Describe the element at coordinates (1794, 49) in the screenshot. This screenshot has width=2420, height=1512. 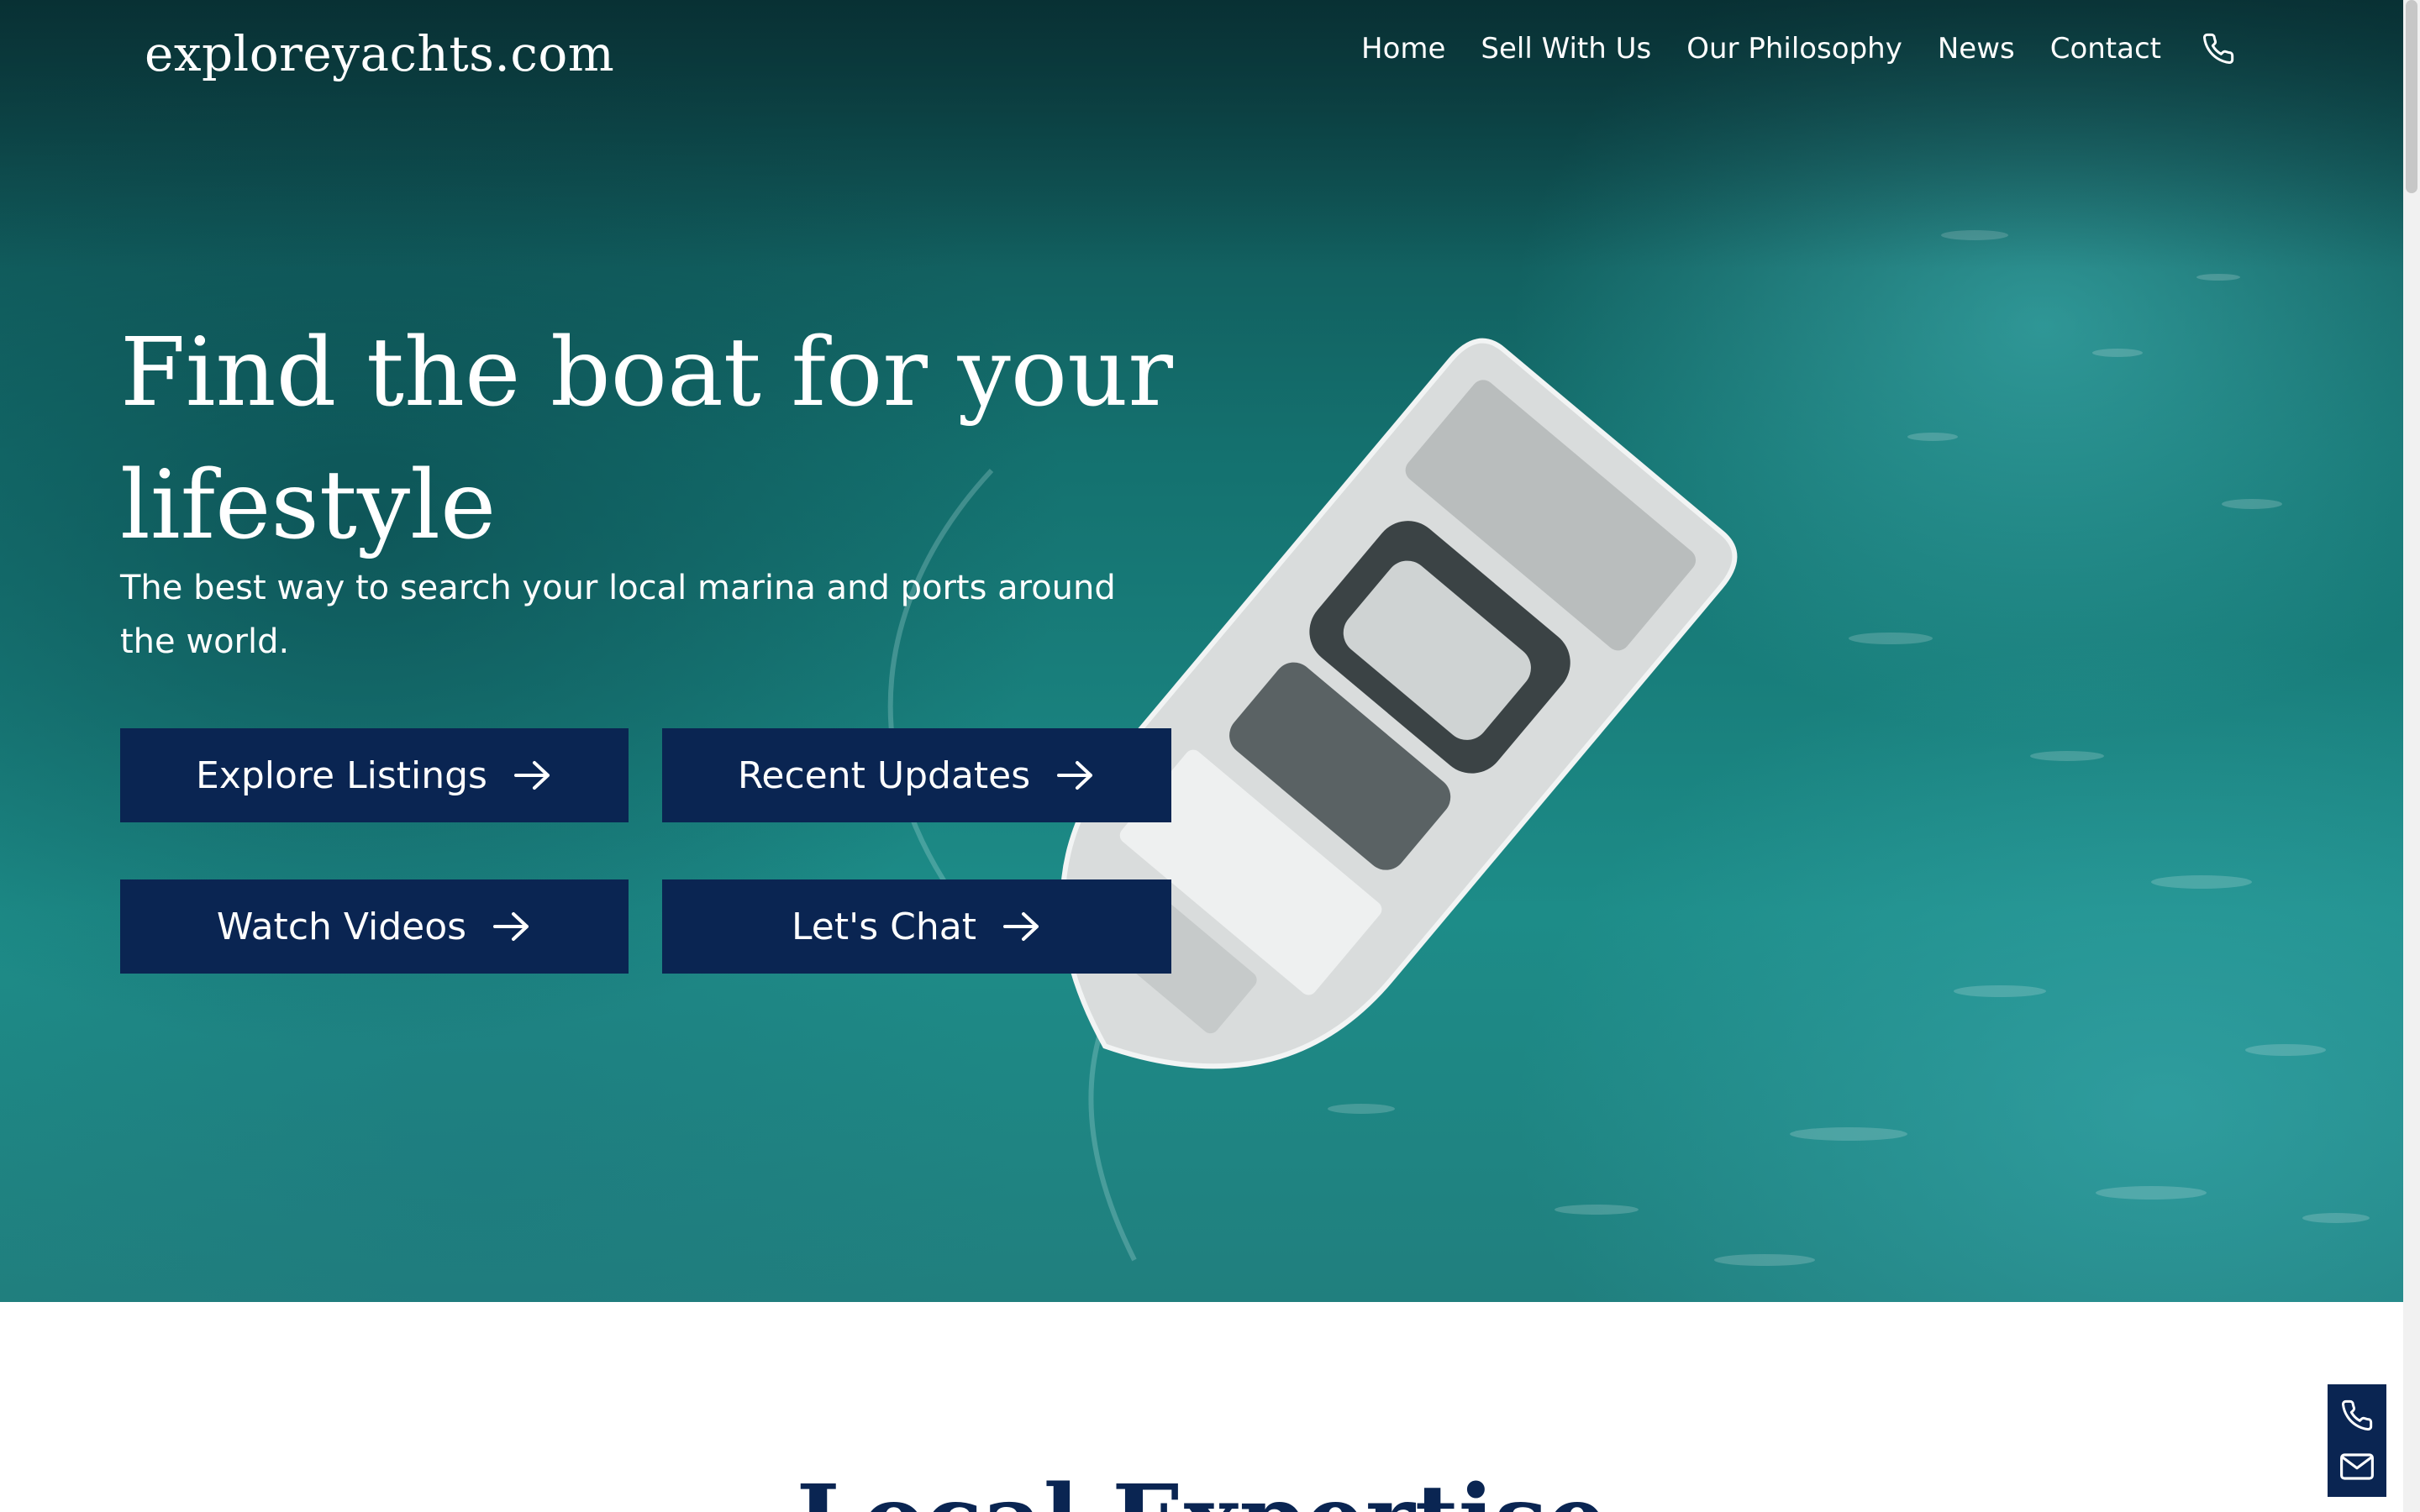
I see `nav-our-philosophy: Our Philosophy` at that location.